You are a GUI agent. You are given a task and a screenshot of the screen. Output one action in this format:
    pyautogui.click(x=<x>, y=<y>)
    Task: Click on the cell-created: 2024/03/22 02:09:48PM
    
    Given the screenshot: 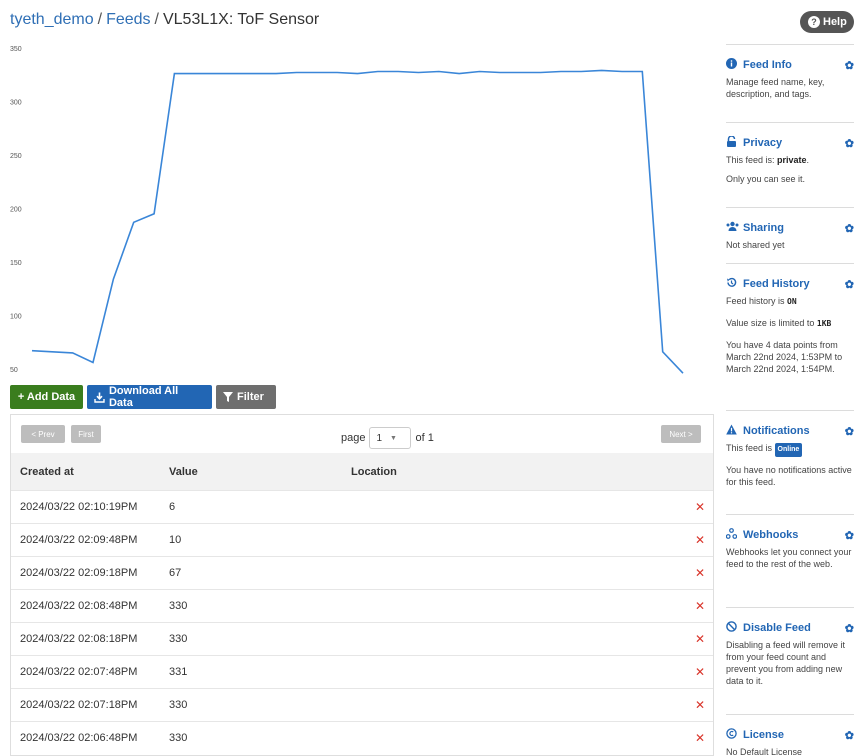 What is the action you would take?
    pyautogui.click(x=79, y=540)
    